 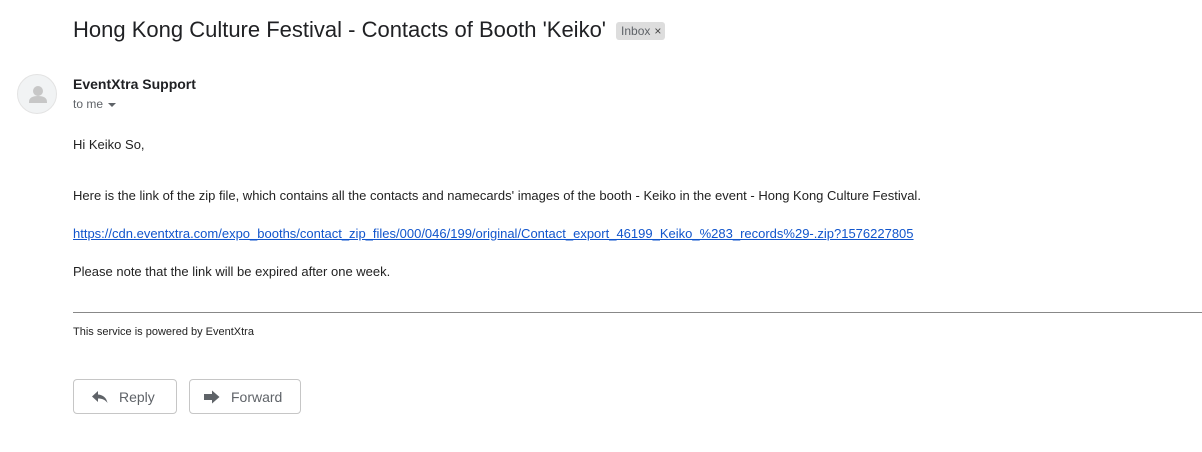 I want to click on forward-button: Forward, so click(x=245, y=396).